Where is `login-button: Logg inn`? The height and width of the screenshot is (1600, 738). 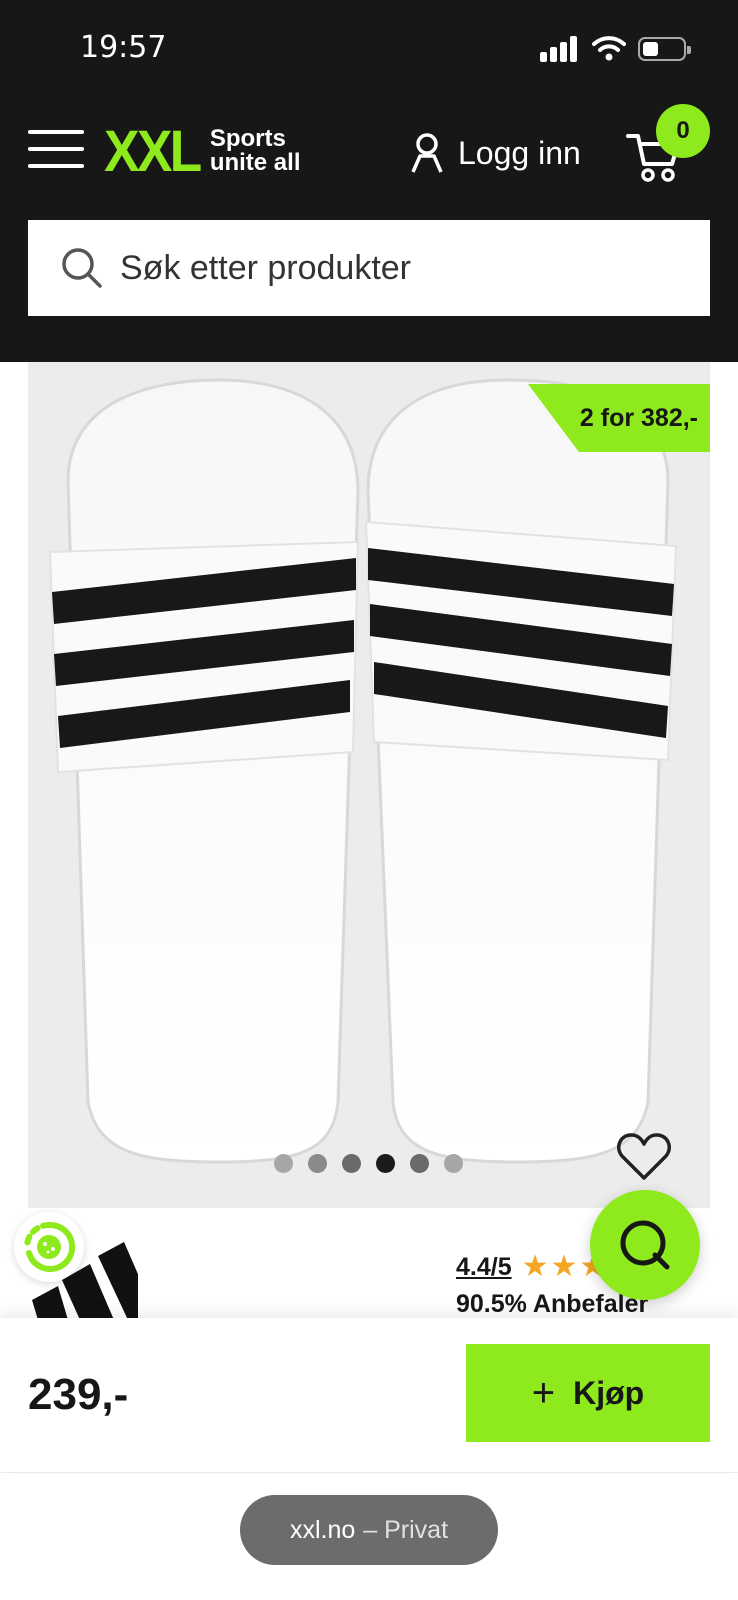
login-button: Logg inn is located at coordinates (495, 153).